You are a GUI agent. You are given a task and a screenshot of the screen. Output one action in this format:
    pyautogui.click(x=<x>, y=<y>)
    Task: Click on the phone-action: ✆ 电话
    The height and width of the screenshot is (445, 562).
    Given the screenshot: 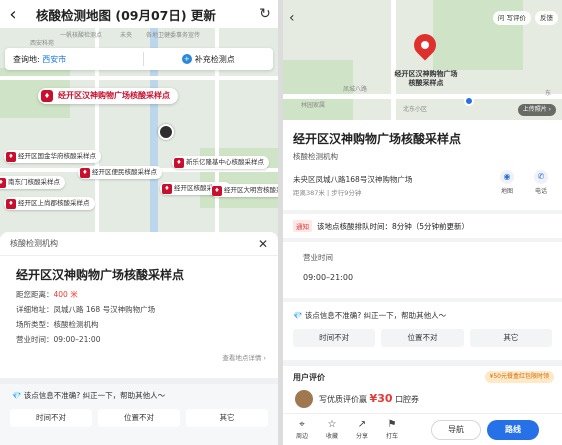 What is the action you would take?
    pyautogui.click(x=541, y=182)
    